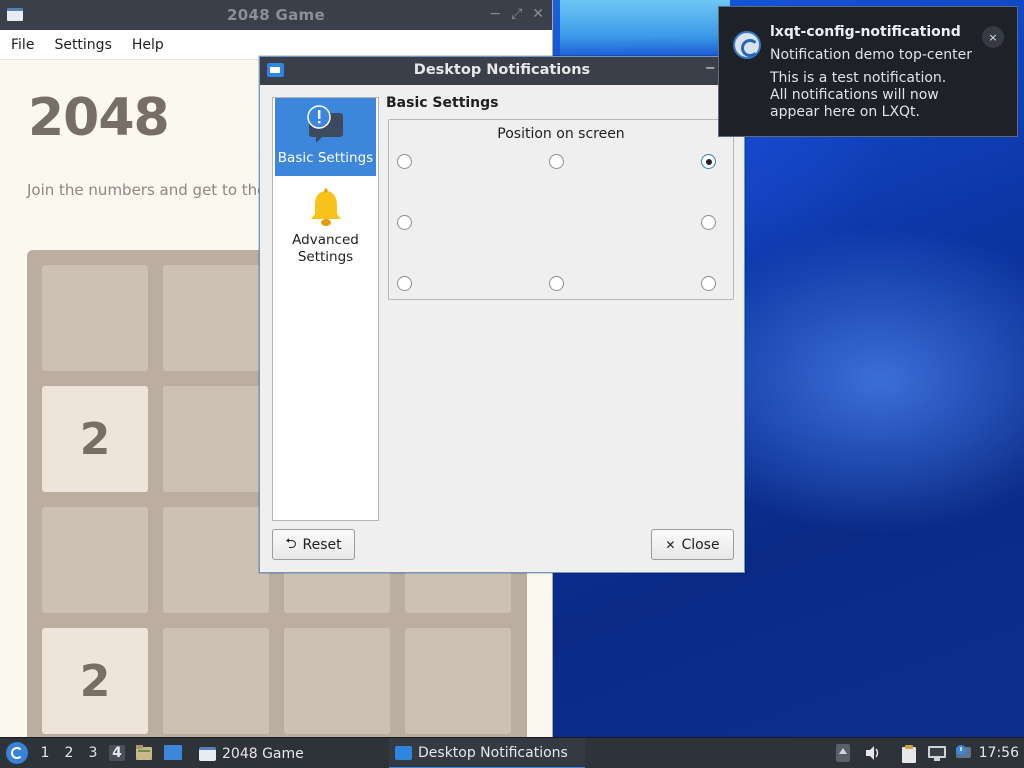  Describe the element at coordinates (144, 753) in the screenshot. I see `file-manager-icon` at that location.